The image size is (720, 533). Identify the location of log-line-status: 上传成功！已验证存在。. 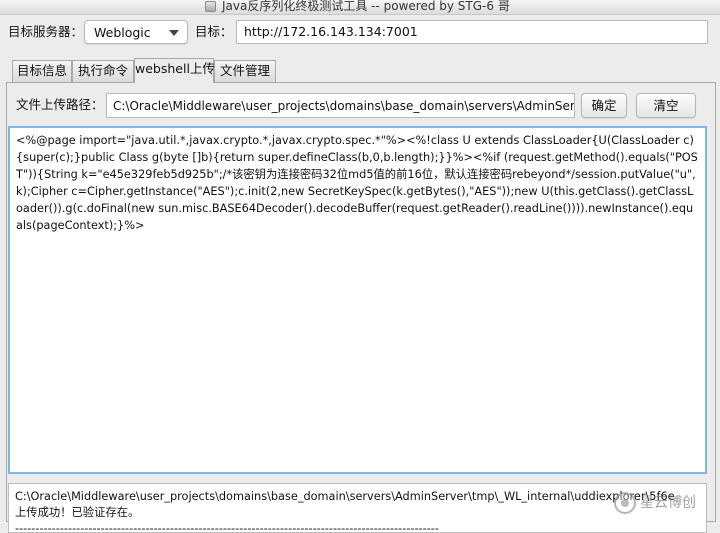
(77, 512).